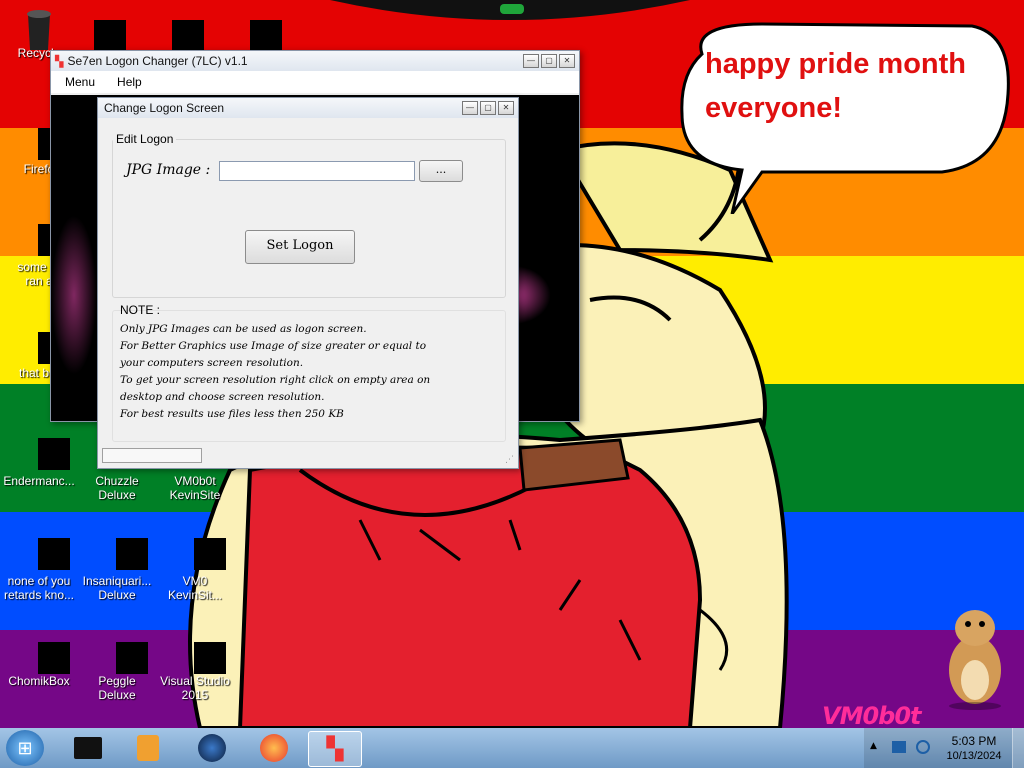 This screenshot has height=768, width=1024. I want to click on menu-item-help: Help, so click(126, 82).